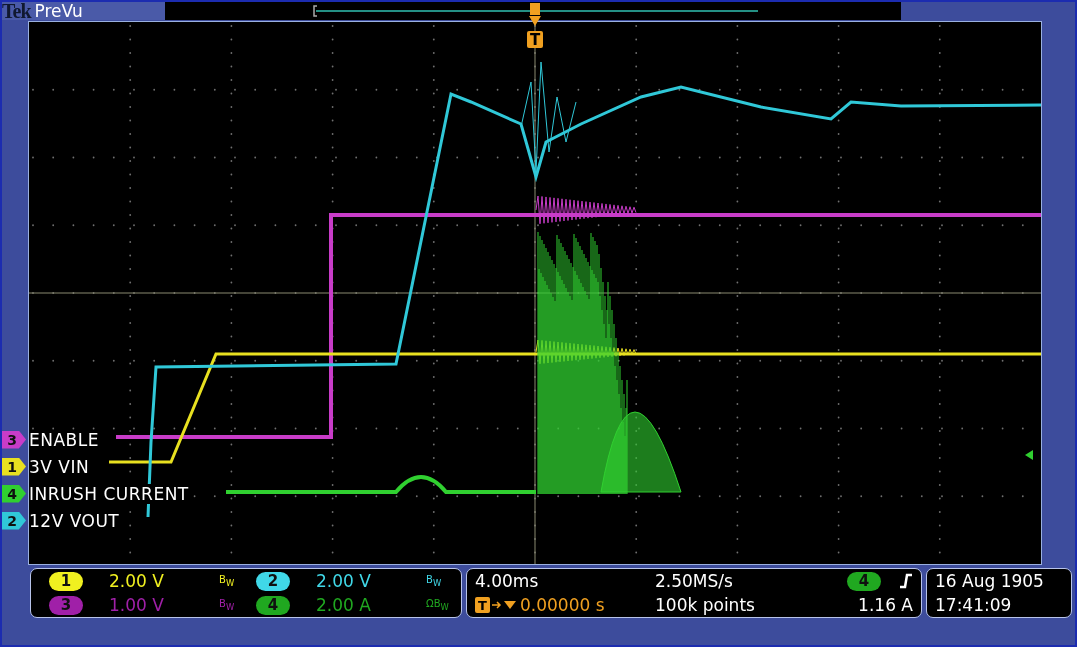  What do you see at coordinates (58, 11) in the screenshot?
I see `mode-label: PreVu` at bounding box center [58, 11].